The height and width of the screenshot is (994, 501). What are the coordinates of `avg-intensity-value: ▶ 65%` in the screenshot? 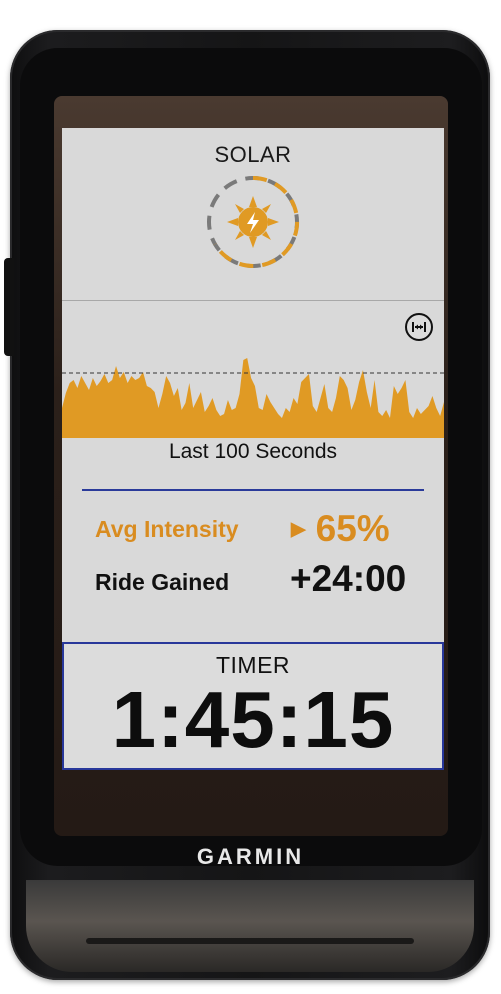 It's located at (340, 529).